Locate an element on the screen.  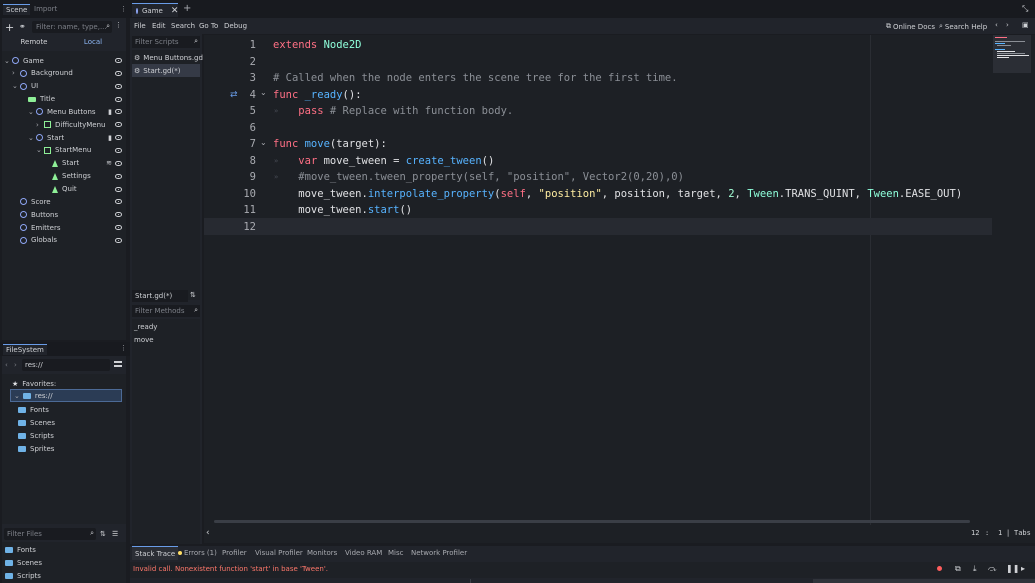
tab-filesystem: FileSystem is located at coordinates (25, 349).